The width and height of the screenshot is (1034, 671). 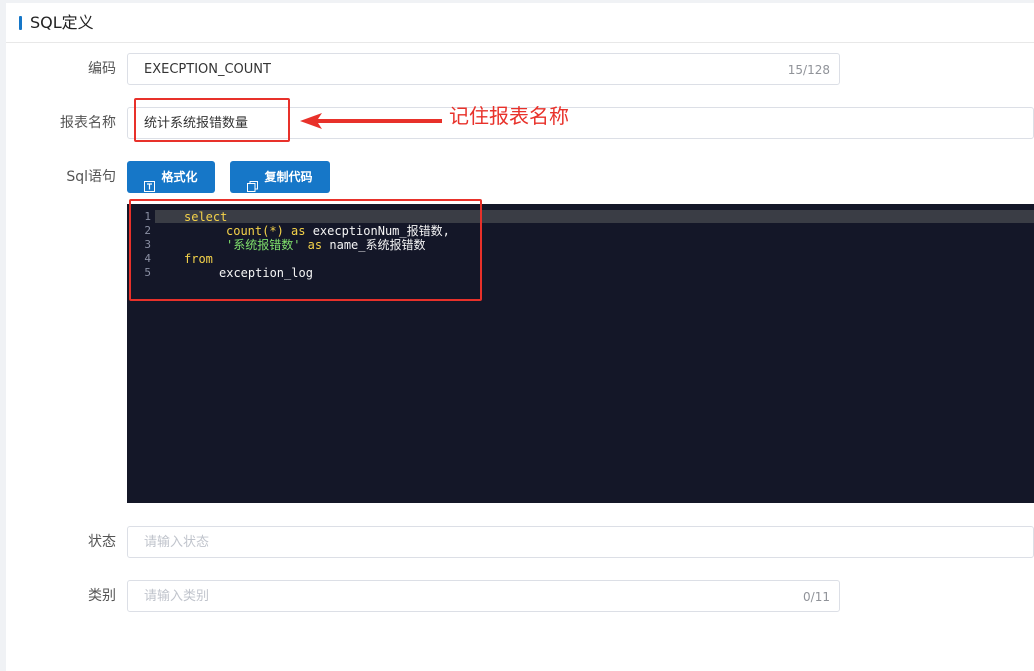 What do you see at coordinates (580, 542) in the screenshot?
I see `status-input: 请输入状态` at bounding box center [580, 542].